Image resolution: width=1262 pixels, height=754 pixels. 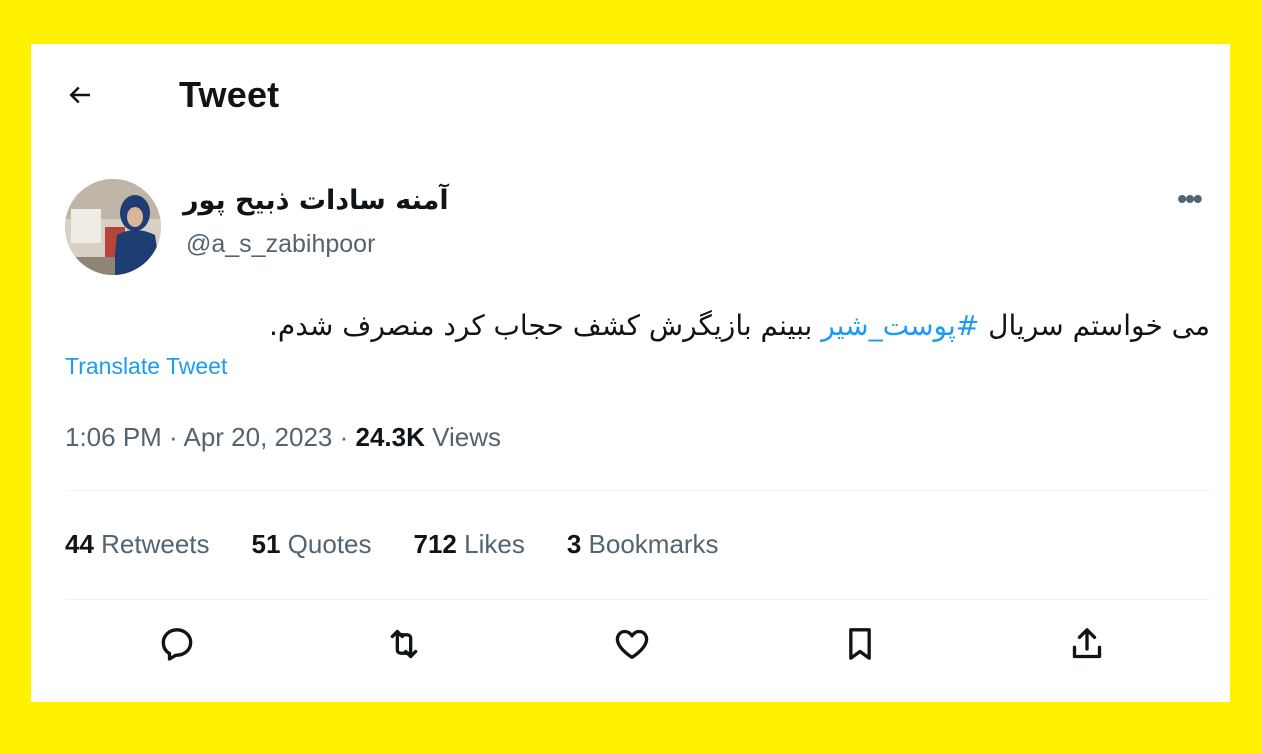 What do you see at coordinates (574, 544) in the screenshot?
I see `bookmarks-count: 3` at bounding box center [574, 544].